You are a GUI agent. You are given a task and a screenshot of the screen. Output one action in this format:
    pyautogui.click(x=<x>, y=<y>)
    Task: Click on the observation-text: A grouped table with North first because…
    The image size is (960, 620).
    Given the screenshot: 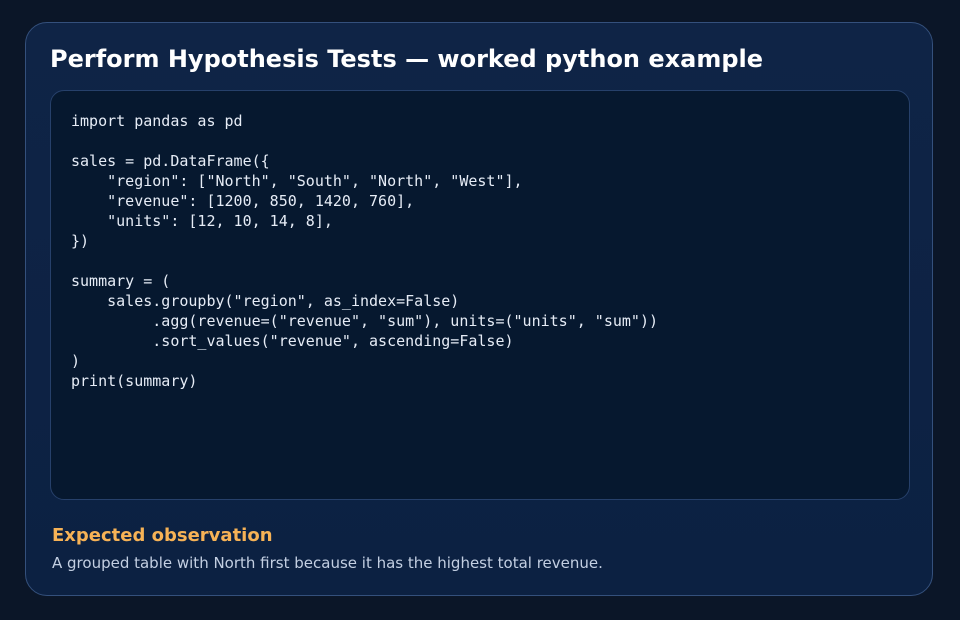 What is the action you would take?
    pyautogui.click(x=327, y=563)
    